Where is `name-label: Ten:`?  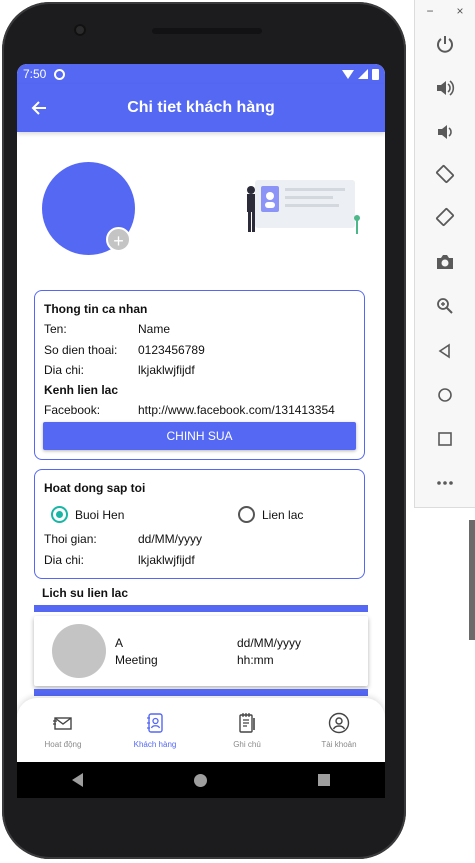 name-label: Ten: is located at coordinates (55, 329).